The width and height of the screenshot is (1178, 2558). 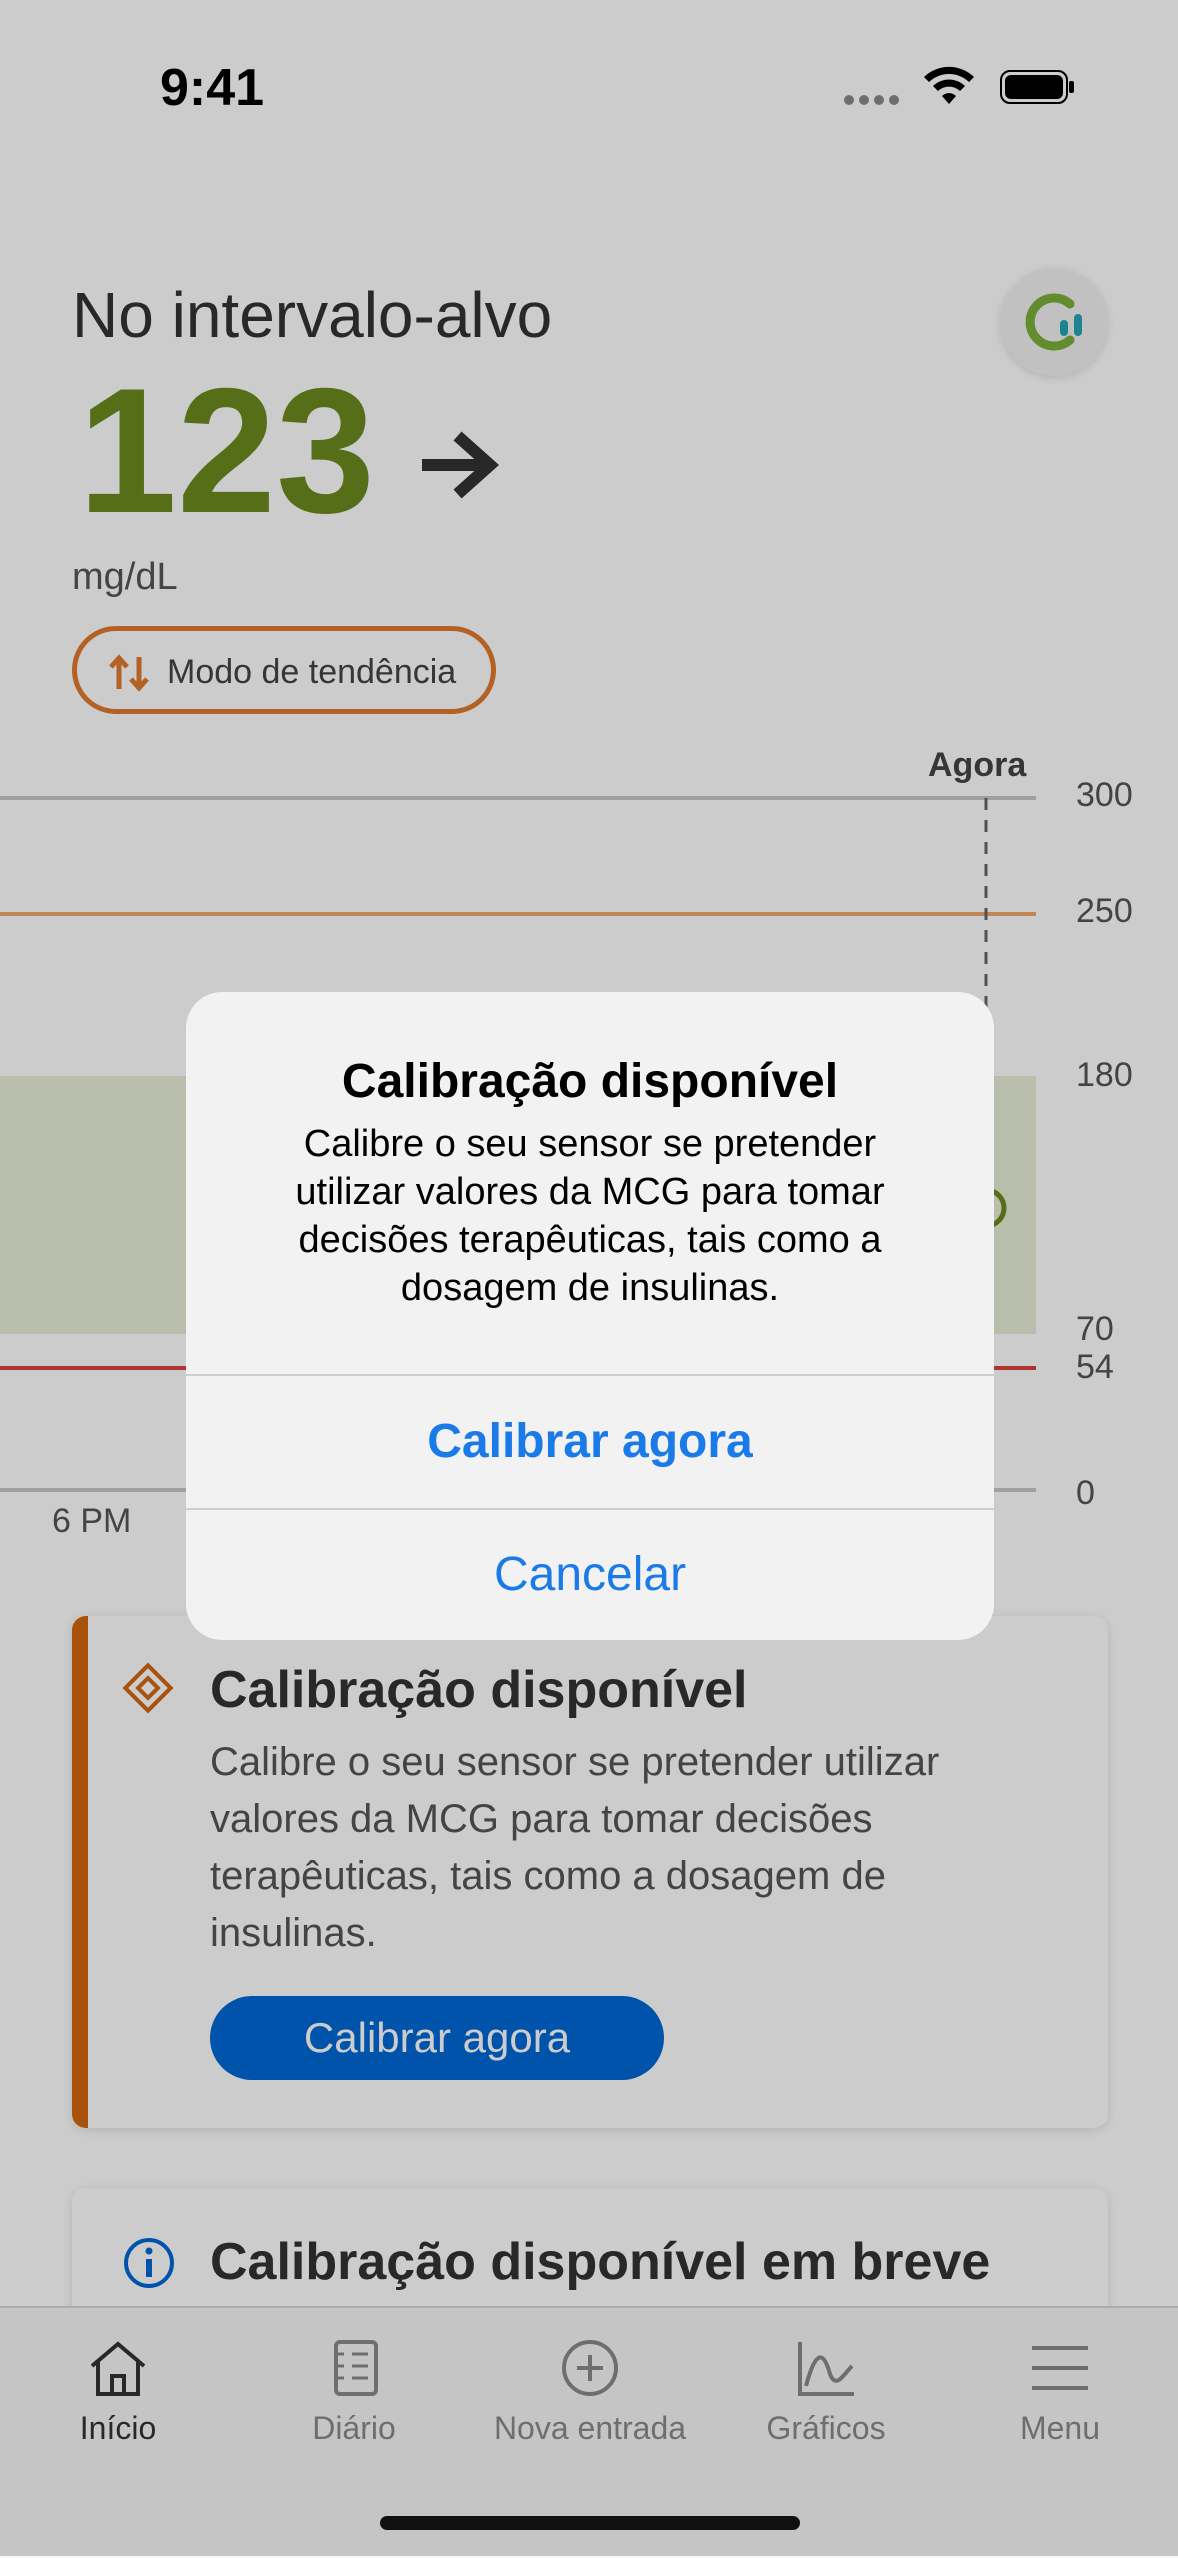 I want to click on cancel-button: Cancelar, so click(x=590, y=1575).